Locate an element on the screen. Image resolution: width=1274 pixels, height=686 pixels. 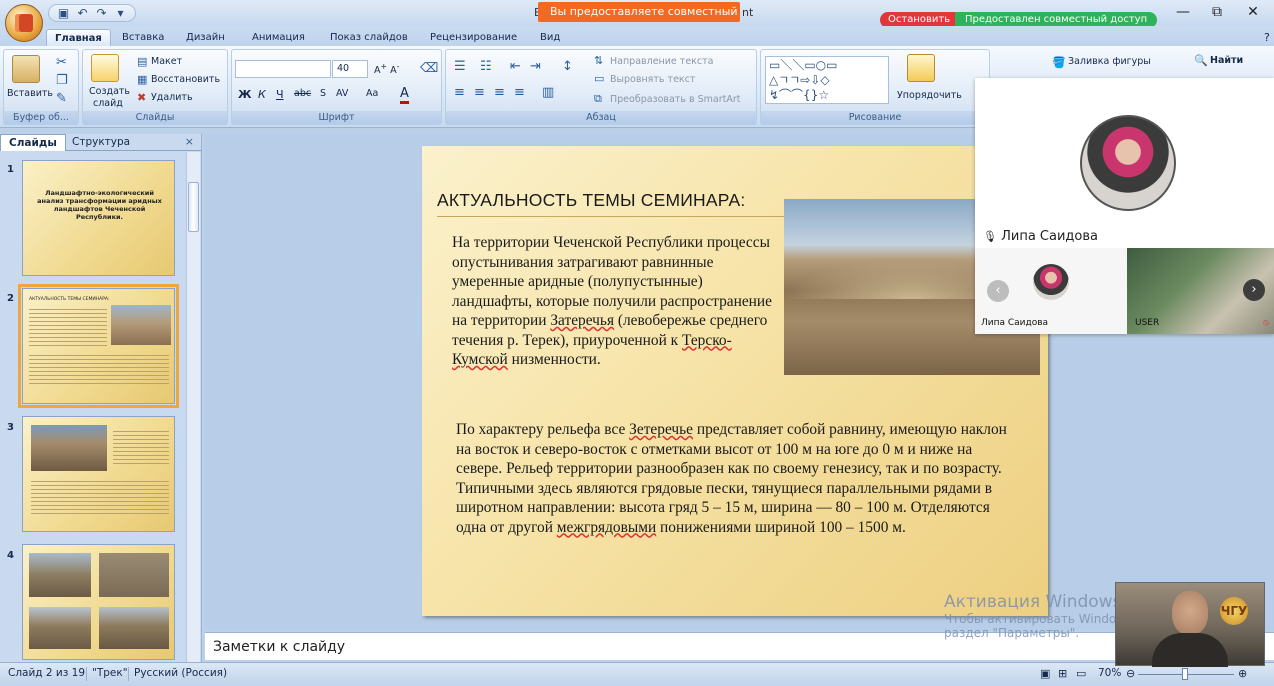
shape-fill-button: Заливка фигуры is located at coordinates (1109, 61).